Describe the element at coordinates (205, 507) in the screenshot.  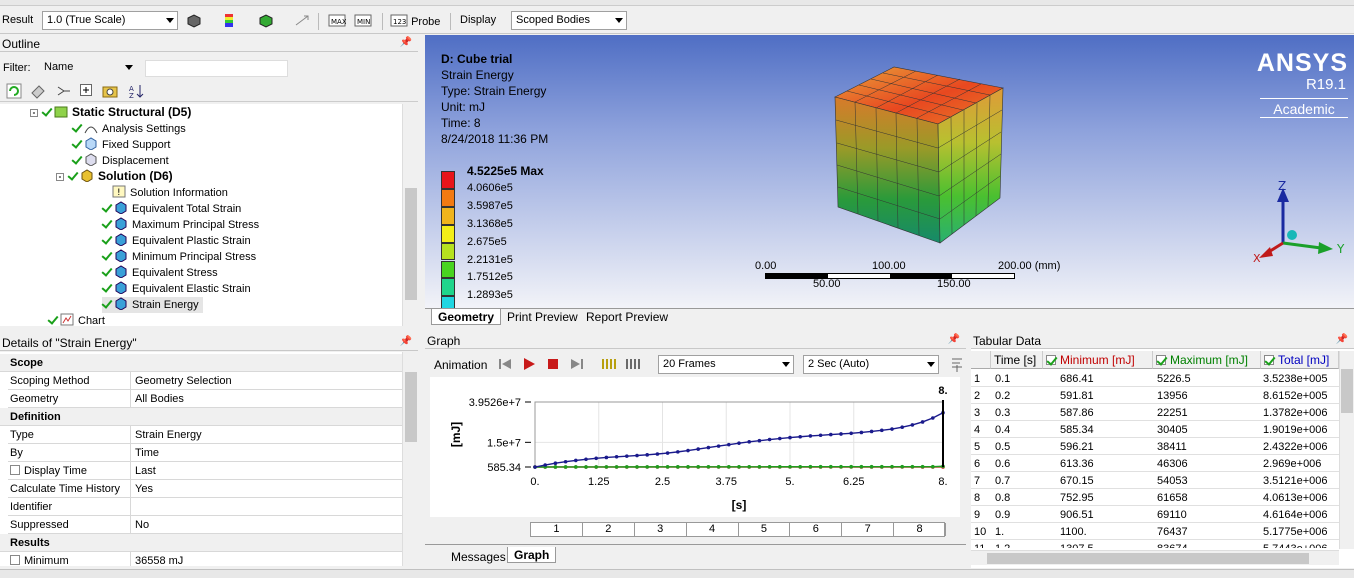
I see `detail-row-identifier: Identifier` at that location.